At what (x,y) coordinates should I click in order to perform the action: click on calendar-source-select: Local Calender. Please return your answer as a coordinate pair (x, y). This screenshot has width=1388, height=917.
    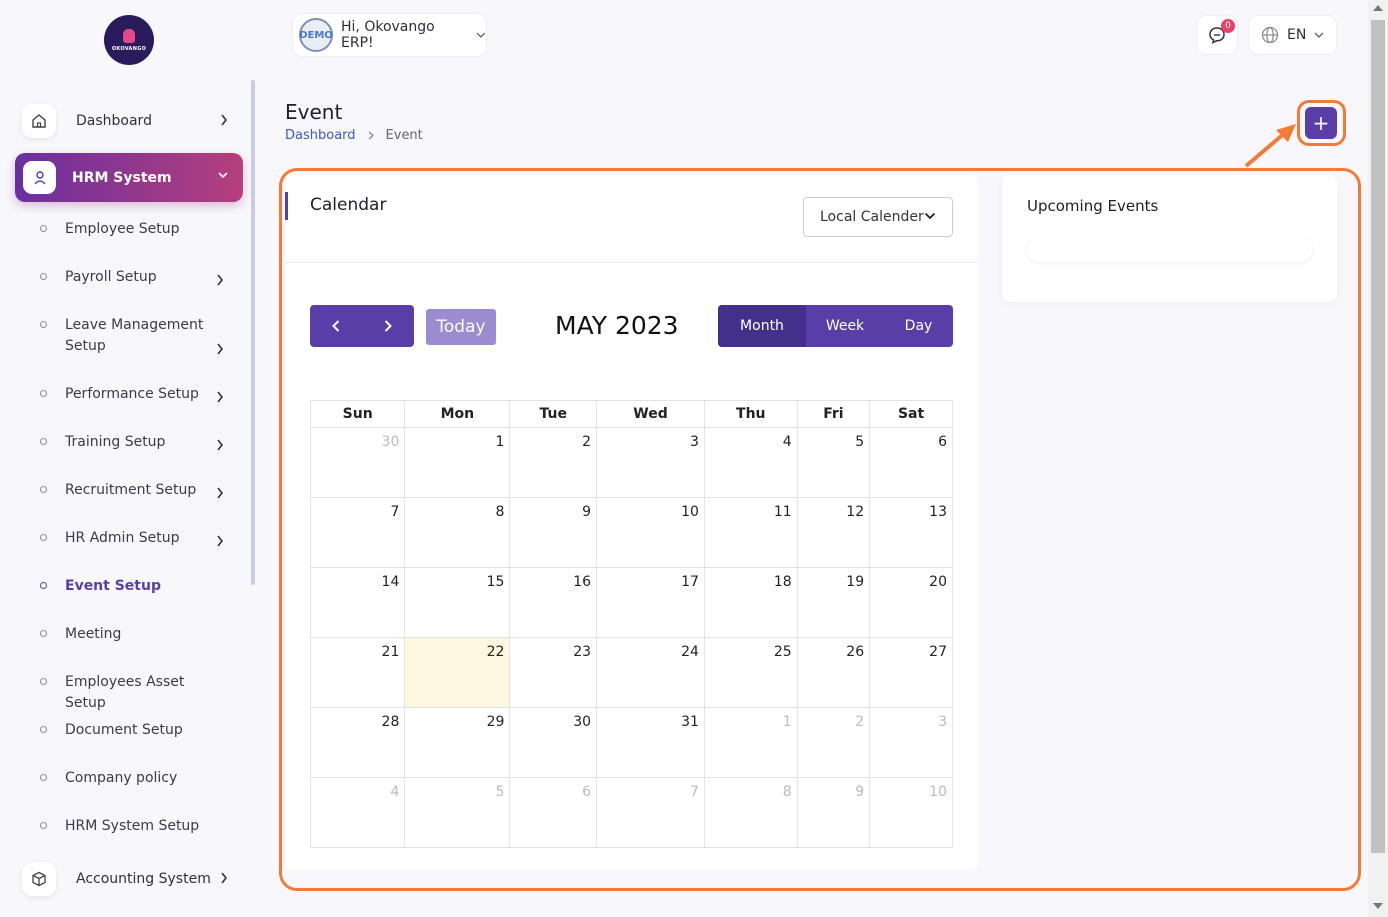
    Looking at the image, I should click on (878, 217).